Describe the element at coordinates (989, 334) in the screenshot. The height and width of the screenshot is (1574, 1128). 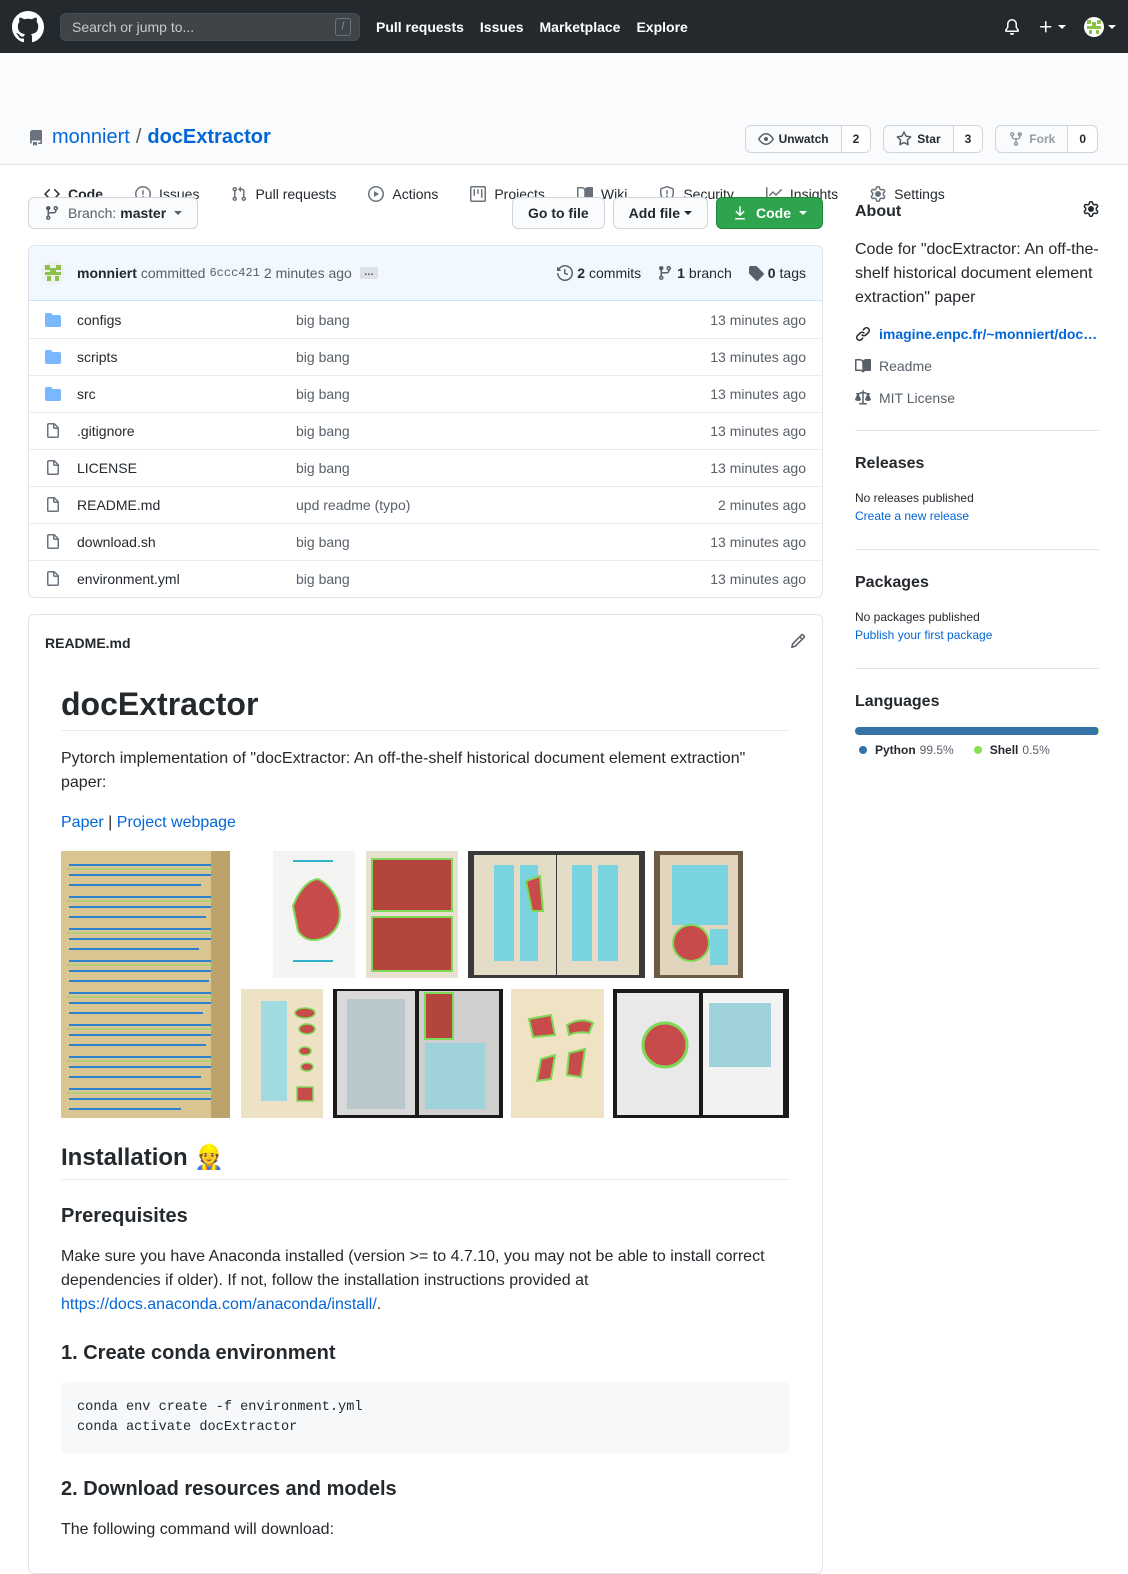
I see `website-link: imagine.enpc.fr/~monniert/docExtractor` at that location.